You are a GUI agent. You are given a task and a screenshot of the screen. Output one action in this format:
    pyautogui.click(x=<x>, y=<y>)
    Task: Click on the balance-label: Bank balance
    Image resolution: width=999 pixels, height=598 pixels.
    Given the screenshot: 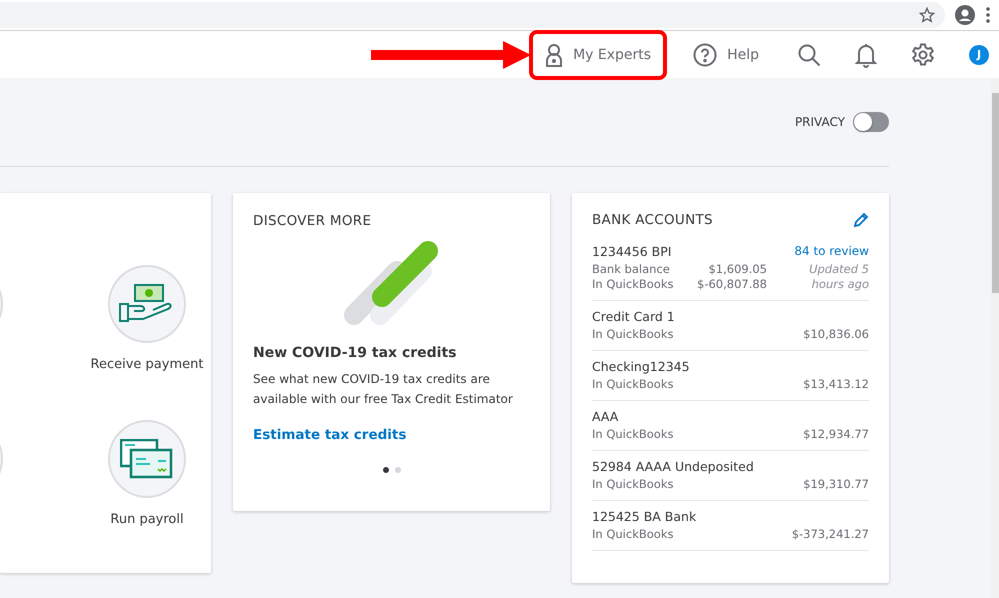 What is the action you would take?
    pyautogui.click(x=631, y=269)
    